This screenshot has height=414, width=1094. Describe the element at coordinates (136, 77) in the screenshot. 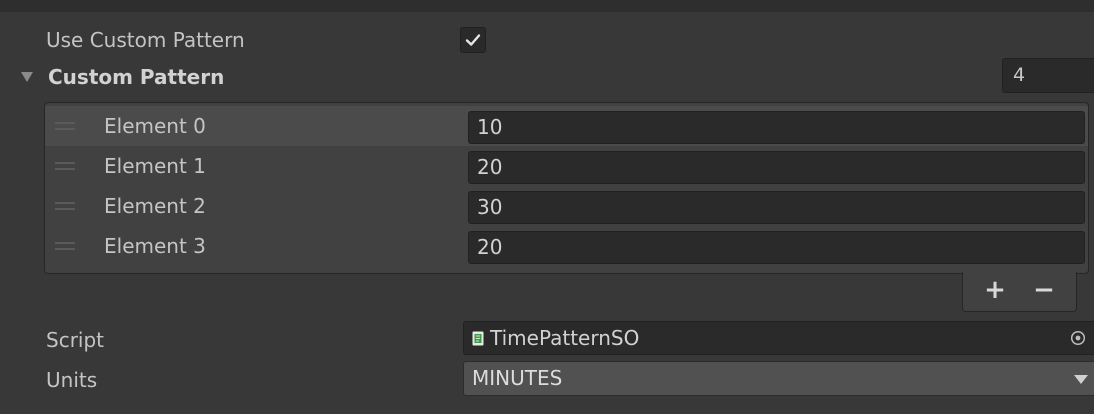

I see `custom-pattern-foldout-title: Custom Pattern` at that location.